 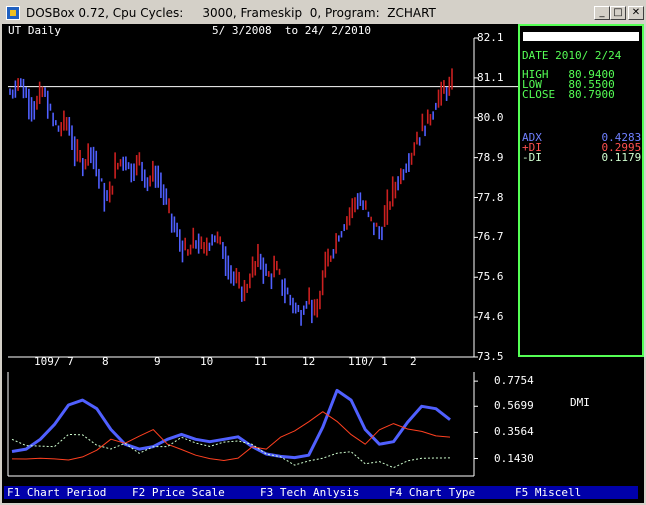 What do you see at coordinates (432, 493) in the screenshot?
I see `f4-chart-type-key: F4 Chart Type` at bounding box center [432, 493].